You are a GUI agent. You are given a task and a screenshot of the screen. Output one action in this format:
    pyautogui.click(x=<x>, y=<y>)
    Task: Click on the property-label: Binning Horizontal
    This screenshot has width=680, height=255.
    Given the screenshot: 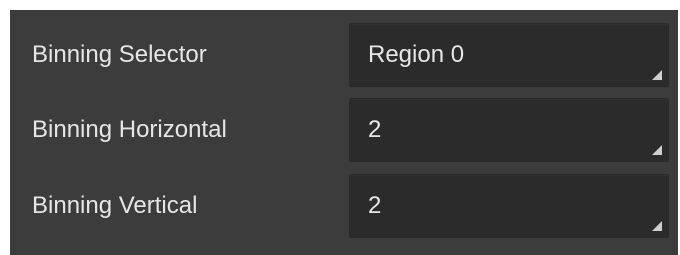 What is the action you would take?
    pyautogui.click(x=129, y=129)
    